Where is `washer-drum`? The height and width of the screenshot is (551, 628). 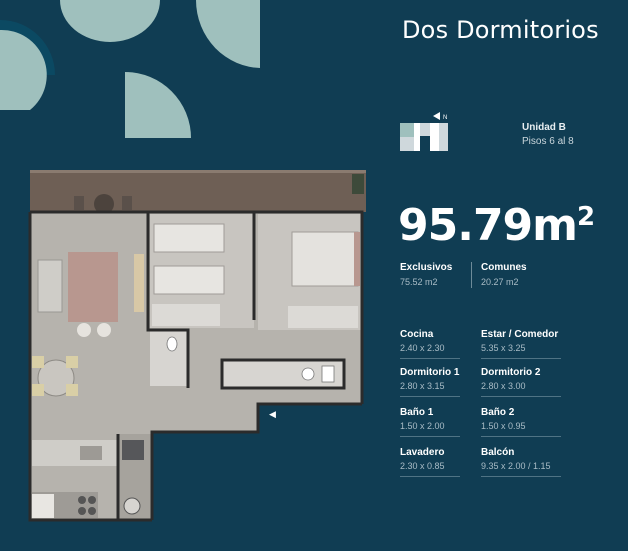
washer-drum is located at coordinates (132, 506).